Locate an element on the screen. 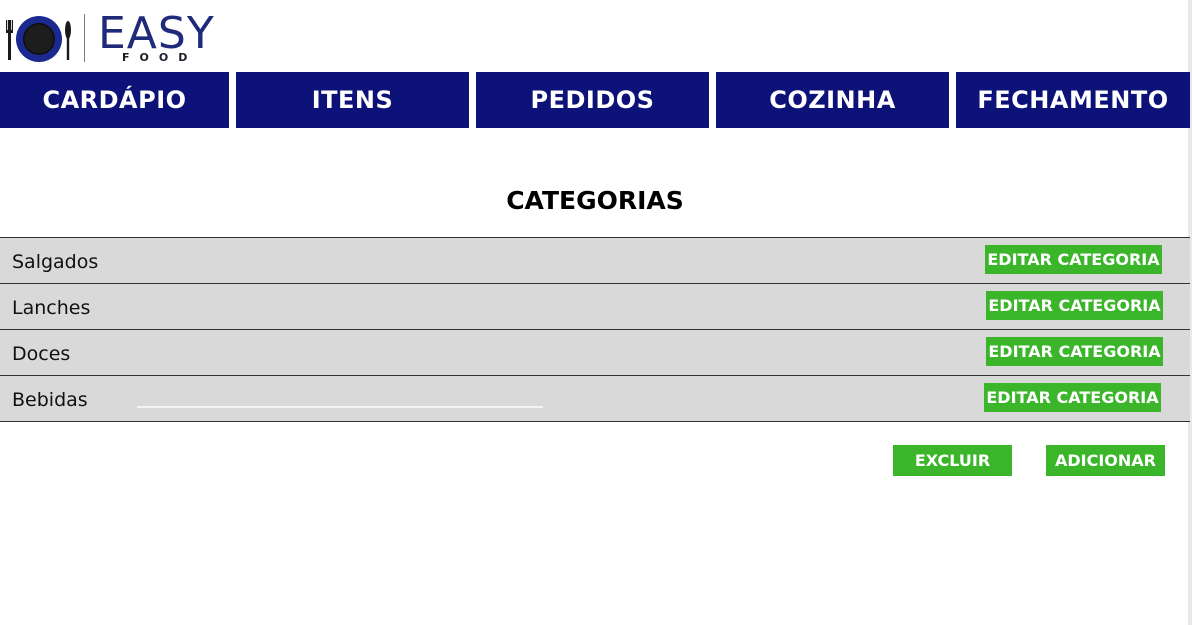 The width and height of the screenshot is (1192, 625). tab-fechamento: FECHAMENTO is located at coordinates (1073, 100).